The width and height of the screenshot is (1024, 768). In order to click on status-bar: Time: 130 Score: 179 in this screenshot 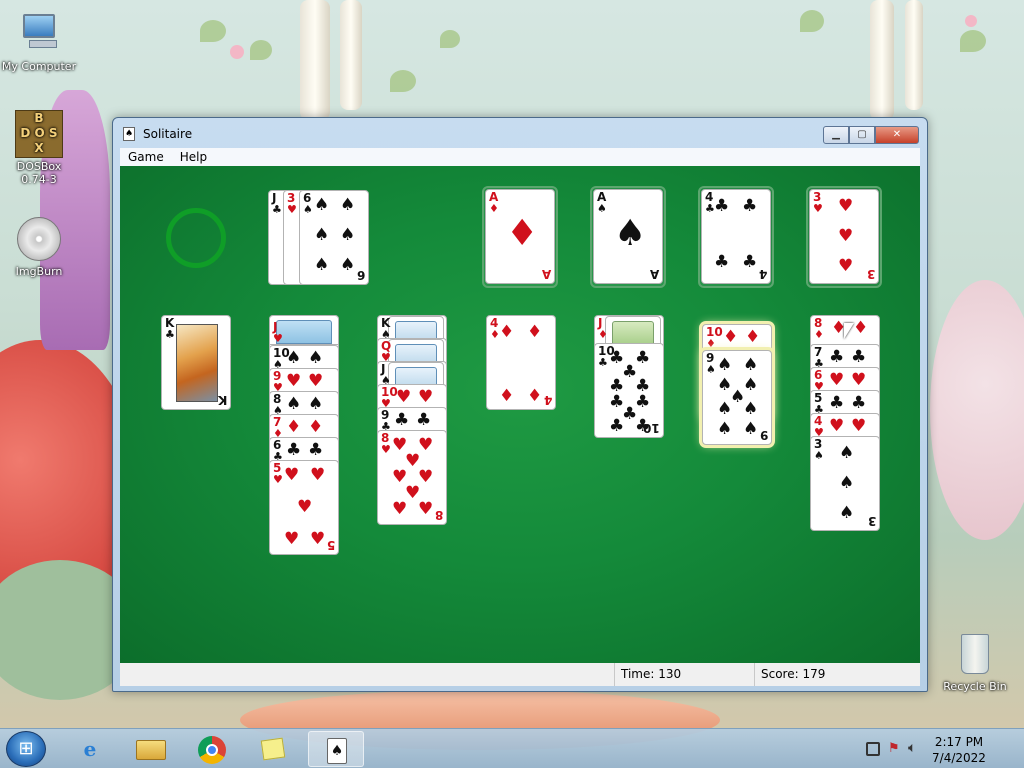, I will do `click(520, 674)`.